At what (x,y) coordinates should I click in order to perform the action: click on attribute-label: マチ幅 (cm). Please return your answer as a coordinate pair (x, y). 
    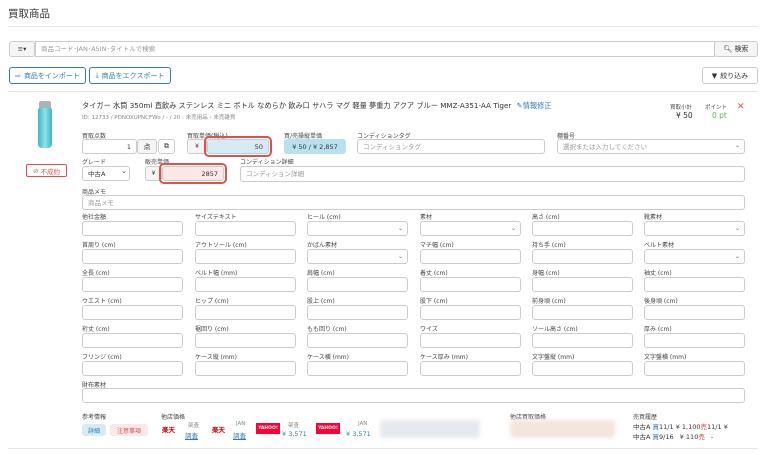
    Looking at the image, I should click on (437, 245).